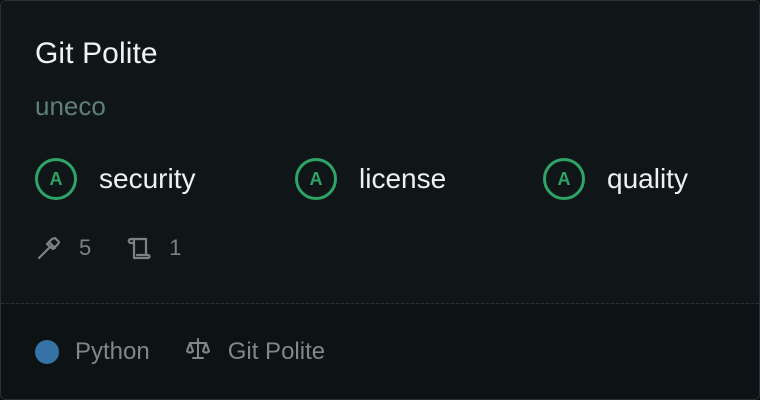 Image resolution: width=760 pixels, height=400 pixels. Describe the element at coordinates (139, 248) in the screenshot. I see `scroll-icon` at that location.